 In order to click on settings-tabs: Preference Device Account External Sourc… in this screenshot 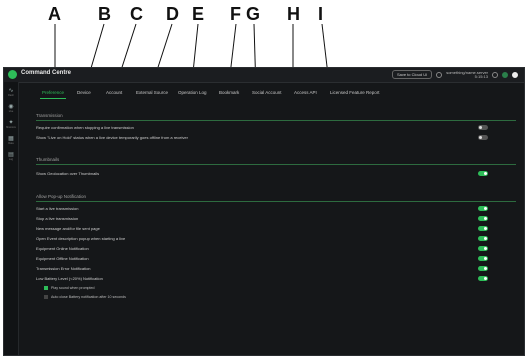, I will do `click(271, 93)`.